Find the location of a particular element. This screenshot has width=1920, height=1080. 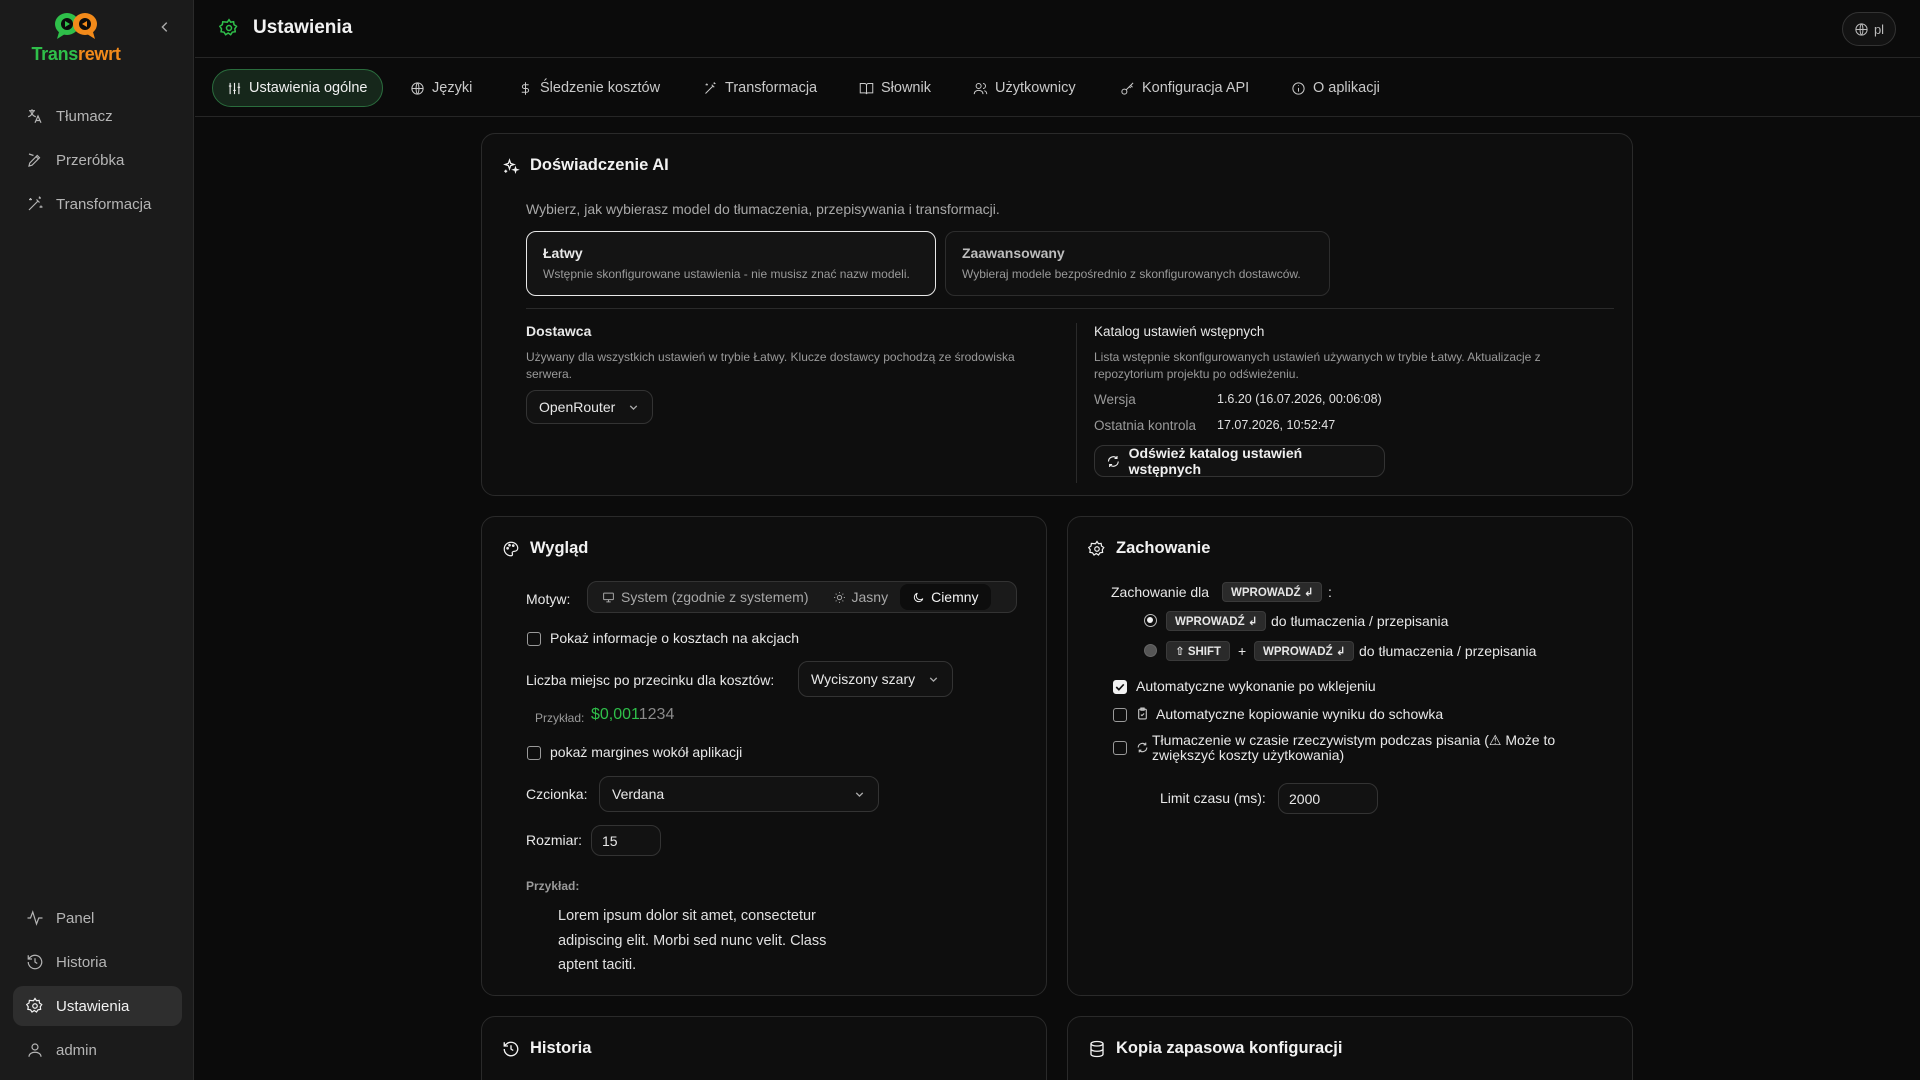

tab-dictionary: Słownik is located at coordinates (895, 88).